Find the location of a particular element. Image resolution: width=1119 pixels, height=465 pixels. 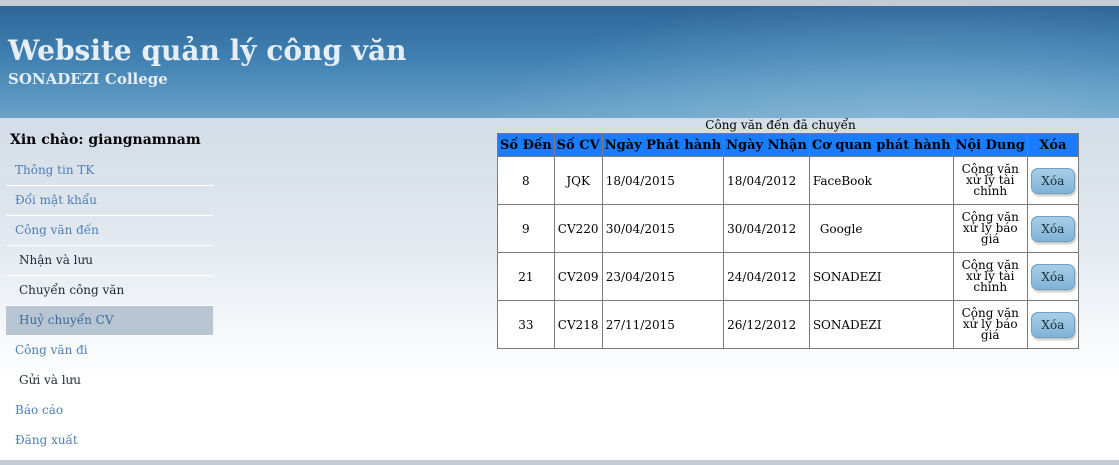

cell-ngay-phat-hanh: 23/04/2015 is located at coordinates (663, 276).